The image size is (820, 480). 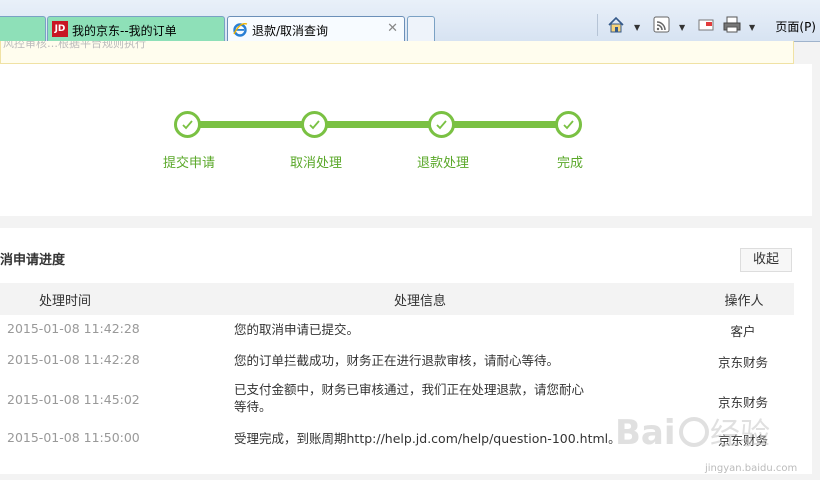 What do you see at coordinates (297, 329) in the screenshot?
I see `row-info: 您的取消申请已提交。` at bounding box center [297, 329].